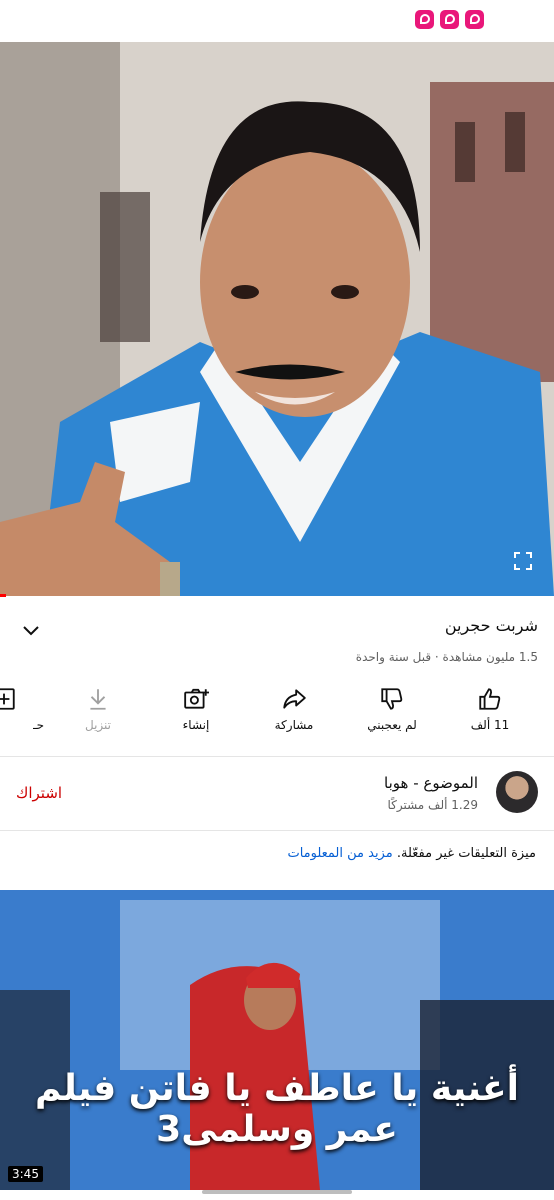  What do you see at coordinates (339, 853) in the screenshot?
I see `learn-more-link: مزيد من المعلومات` at bounding box center [339, 853].